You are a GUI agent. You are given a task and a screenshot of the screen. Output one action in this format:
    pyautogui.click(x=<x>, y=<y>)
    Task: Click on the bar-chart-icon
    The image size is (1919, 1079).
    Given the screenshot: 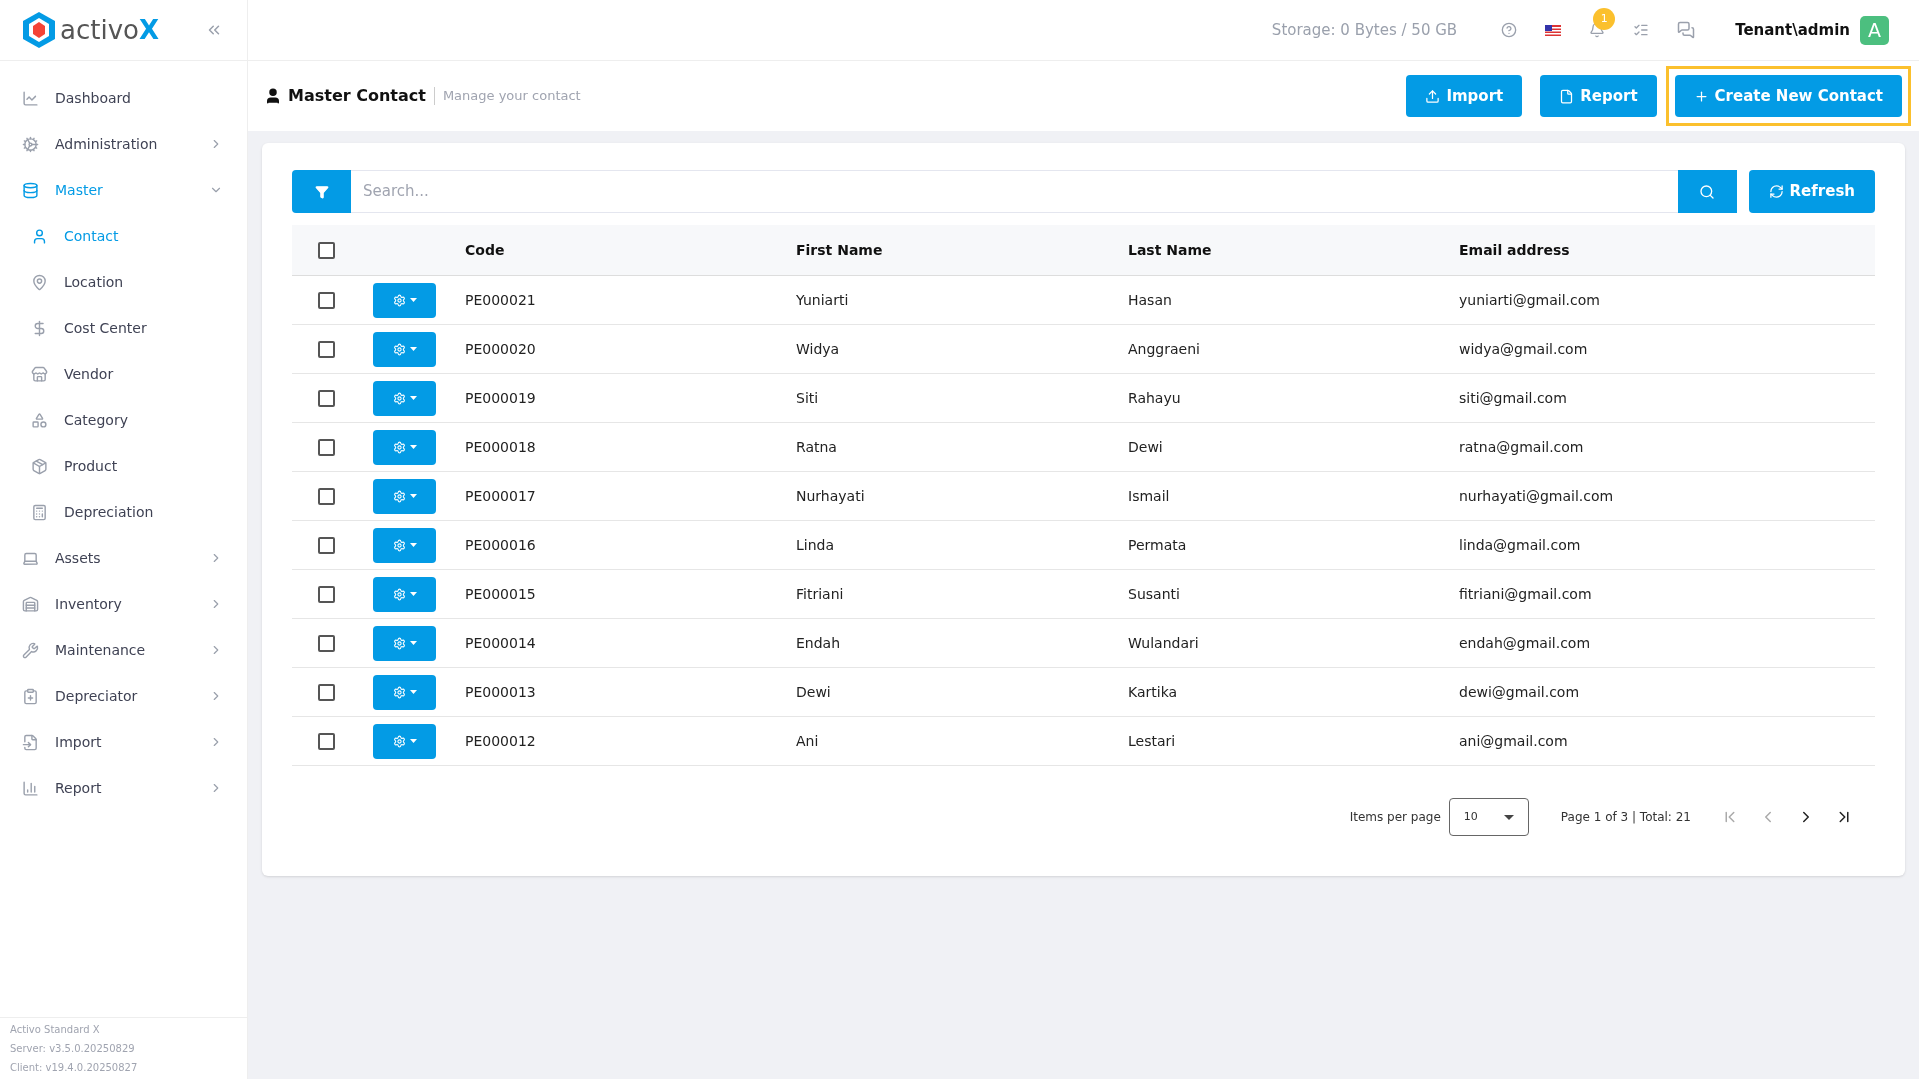 What is the action you would take?
    pyautogui.click(x=30, y=788)
    